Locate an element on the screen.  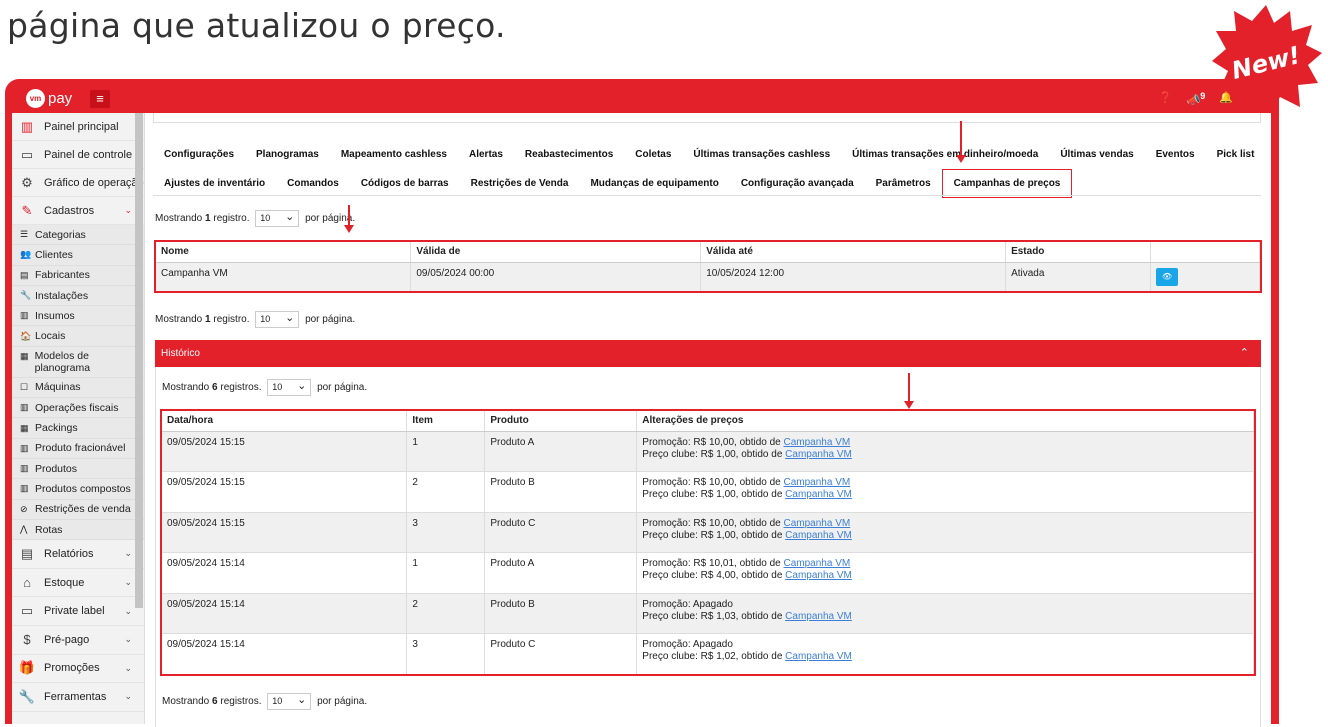
wrench-icon: 🔧 is located at coordinates (27, 696).